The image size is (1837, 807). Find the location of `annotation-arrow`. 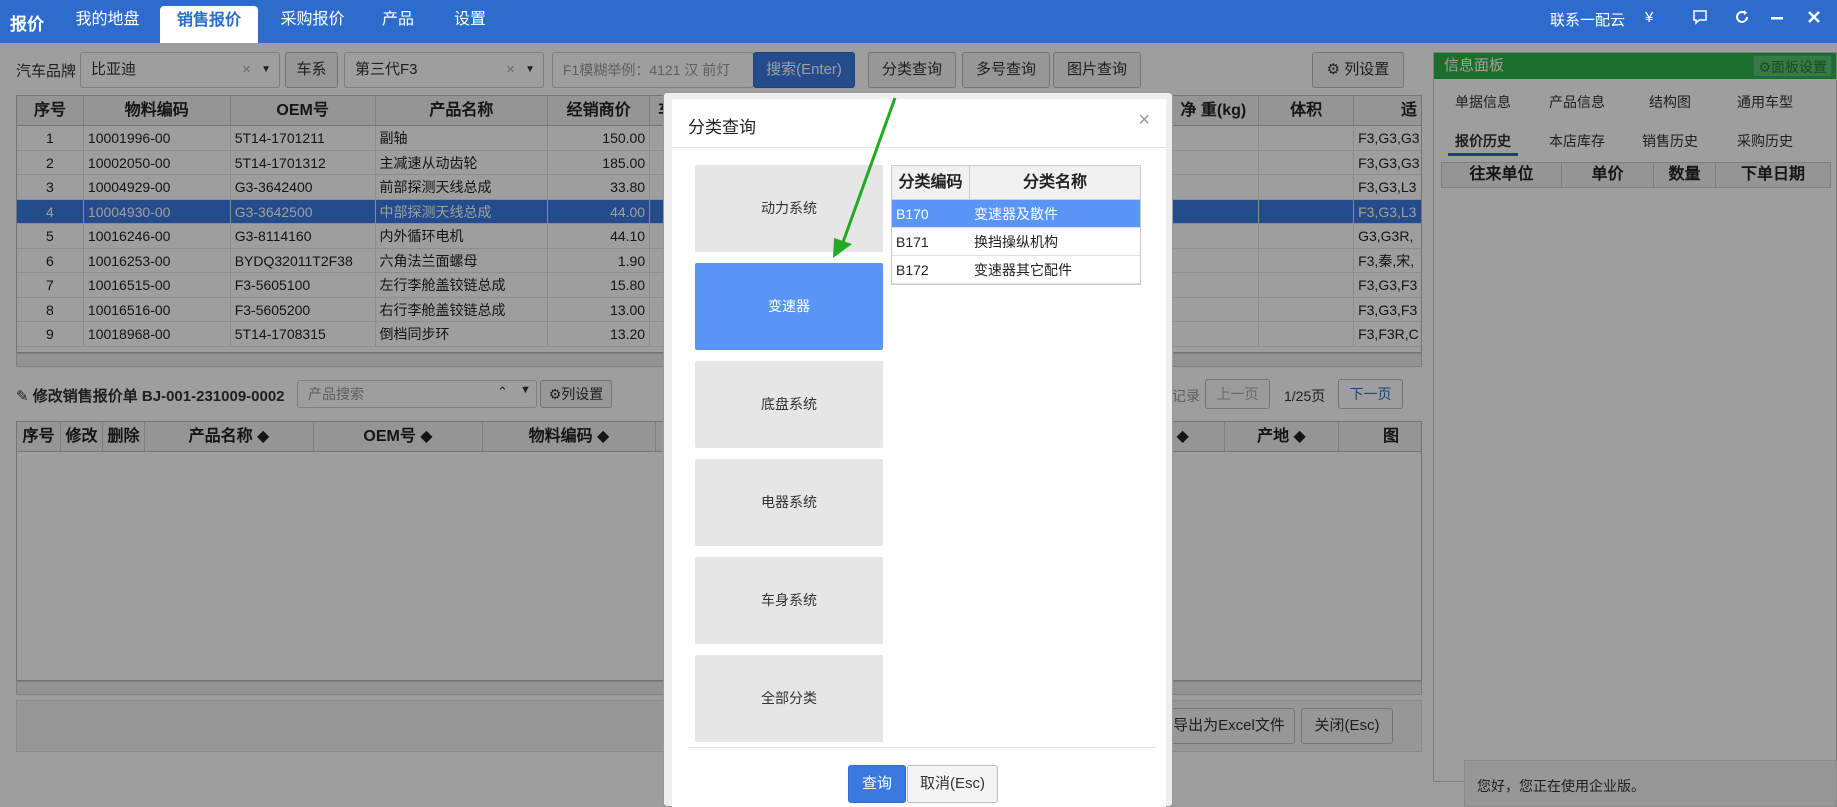

annotation-arrow is located at coordinates (865, 177).